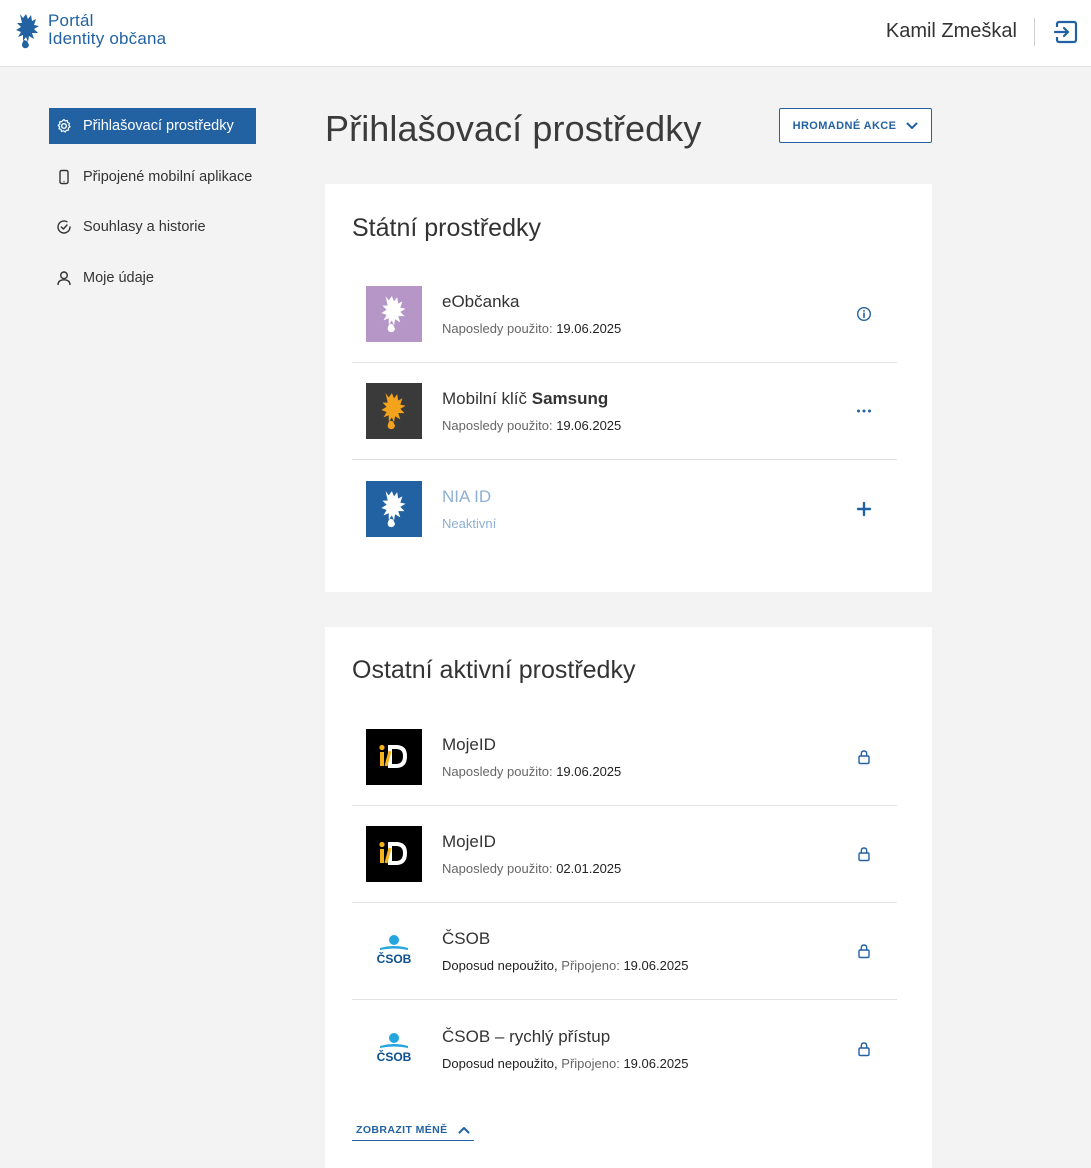 The width and height of the screenshot is (1091, 1168). I want to click on method-status: Neaktivní, so click(469, 523).